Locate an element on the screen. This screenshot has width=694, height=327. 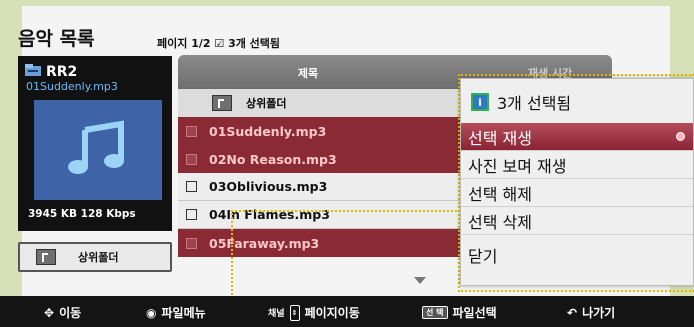
help-page-move-label: 페이지이동 is located at coordinates (332, 313).